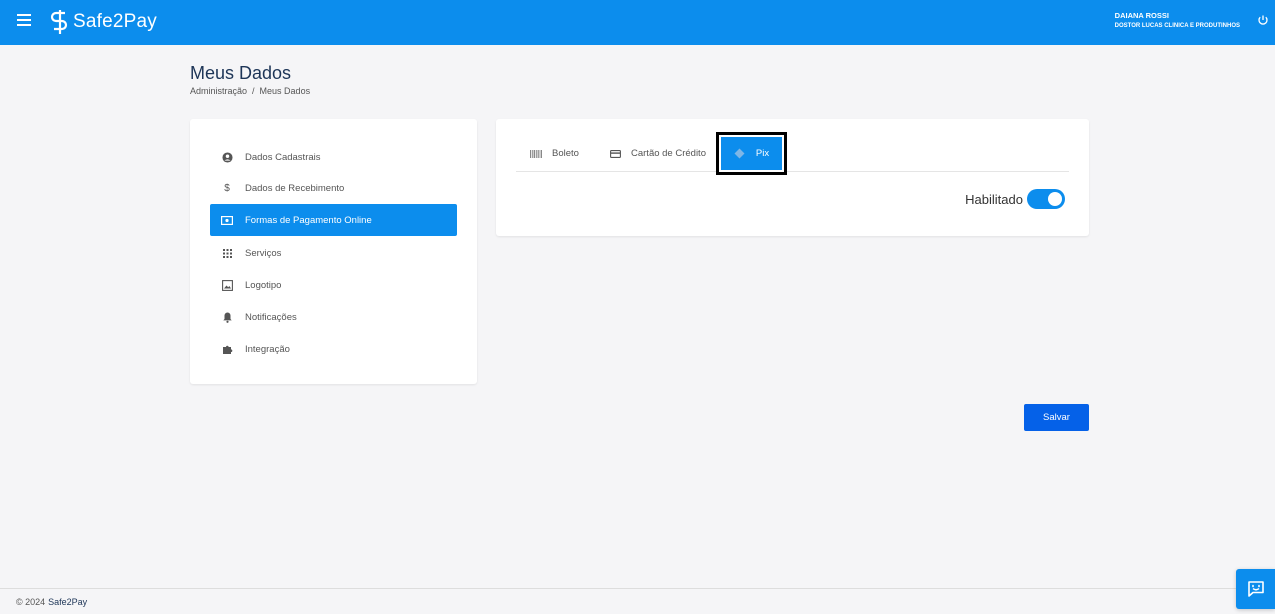 The width and height of the screenshot is (1275, 614). What do you see at coordinates (68, 601) in the screenshot?
I see `footer-brand: Safe2Pay` at bounding box center [68, 601].